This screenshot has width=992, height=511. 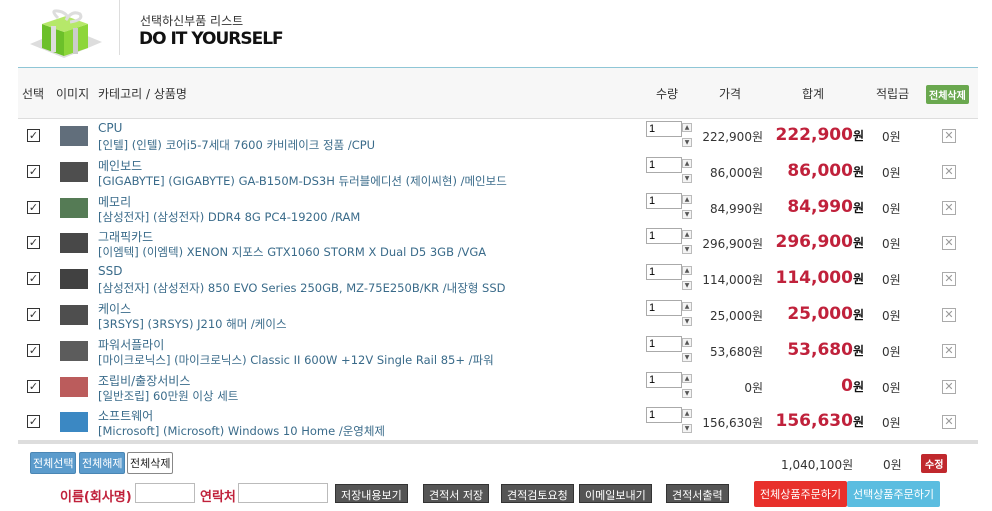 I want to click on modify-button: 수정, so click(x=934, y=463).